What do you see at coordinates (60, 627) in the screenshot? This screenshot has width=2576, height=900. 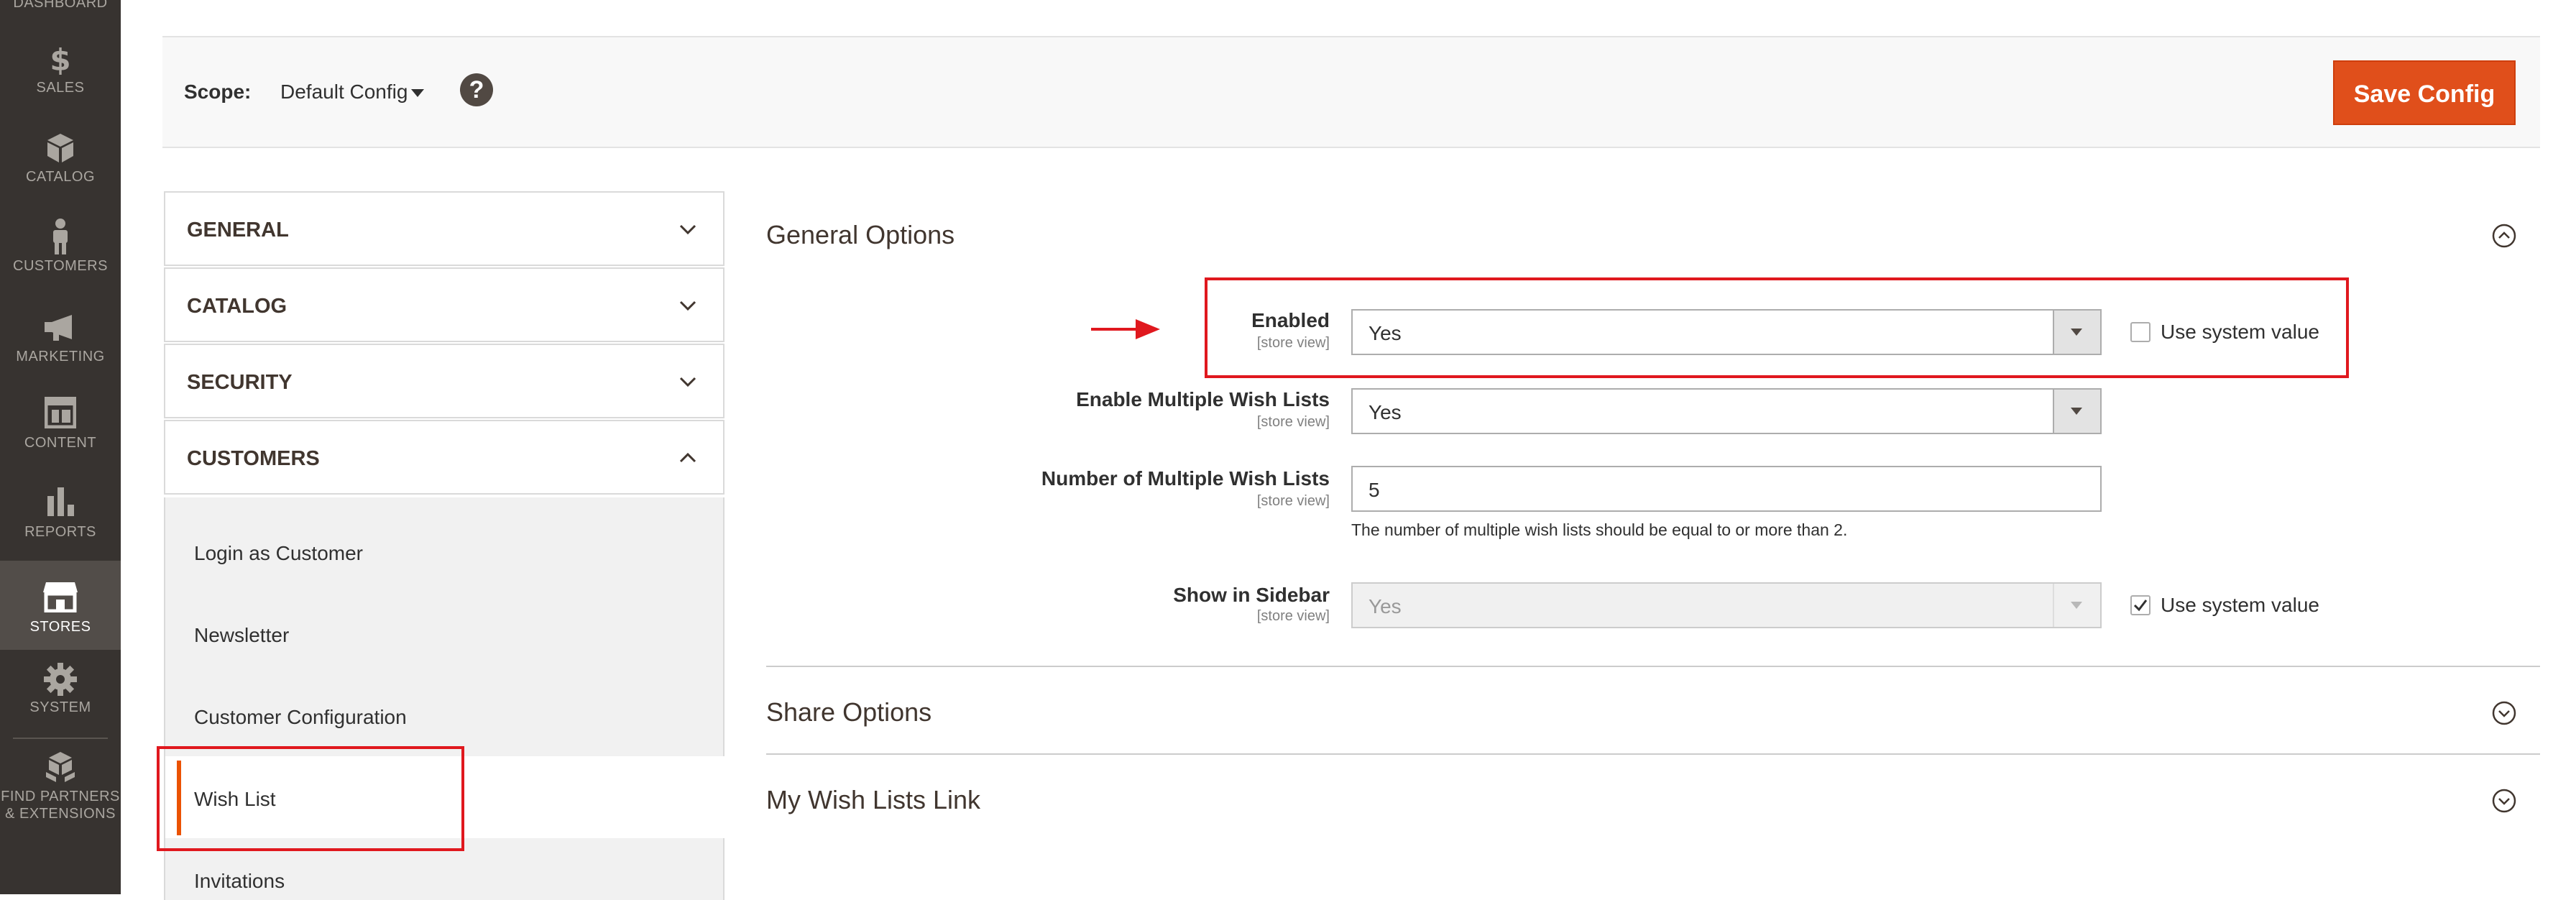 I see `nav-label: STORES` at bounding box center [60, 627].